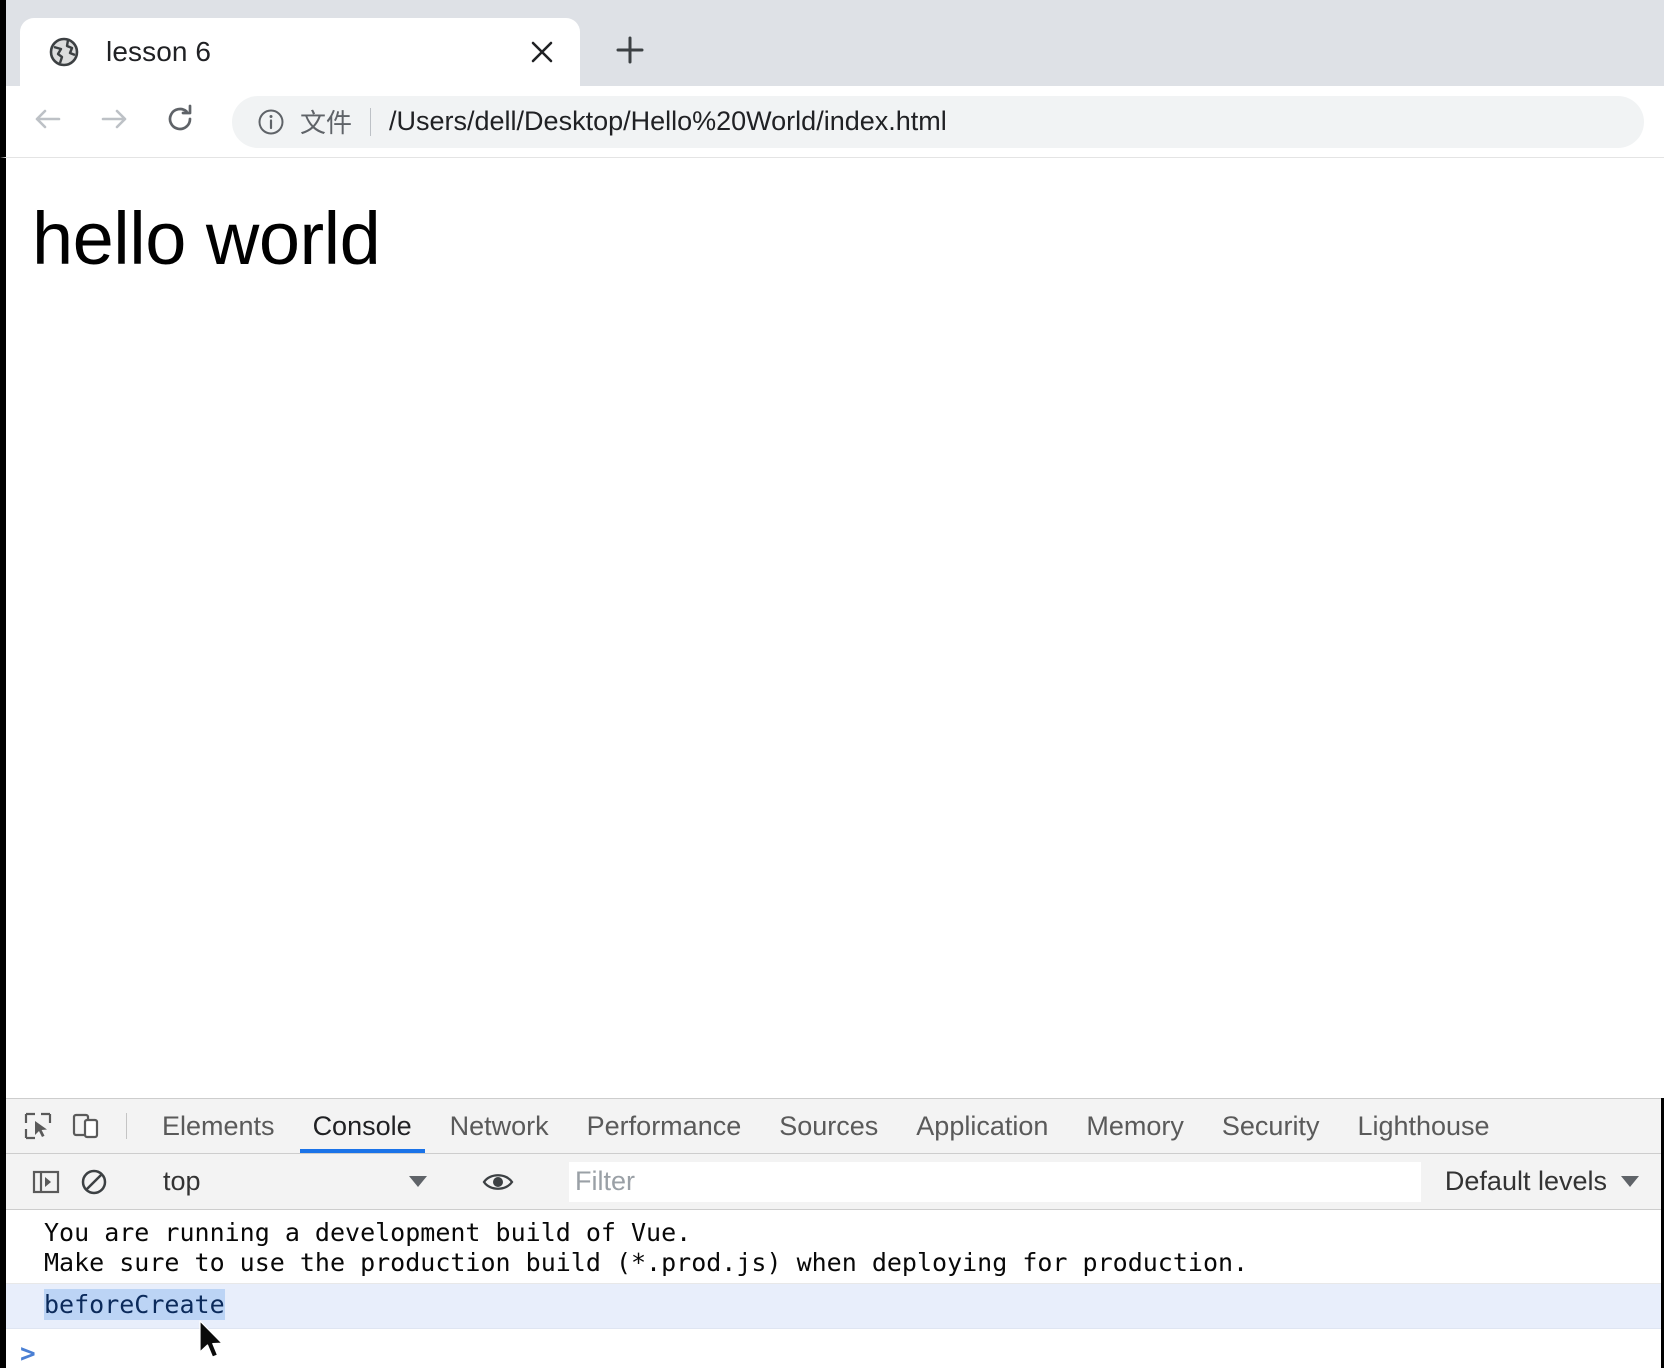  What do you see at coordinates (86, 1126) in the screenshot?
I see `device-toolbar-icon` at bounding box center [86, 1126].